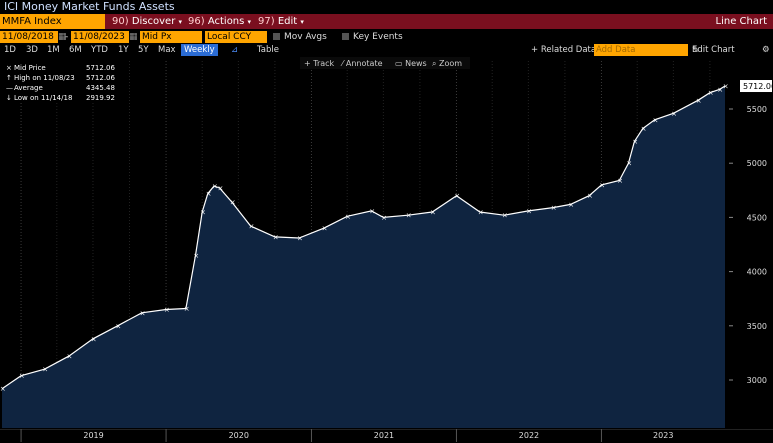 The image size is (773, 443). What do you see at coordinates (9, 68) in the screenshot?
I see `legend-marker-icon: ×` at bounding box center [9, 68].